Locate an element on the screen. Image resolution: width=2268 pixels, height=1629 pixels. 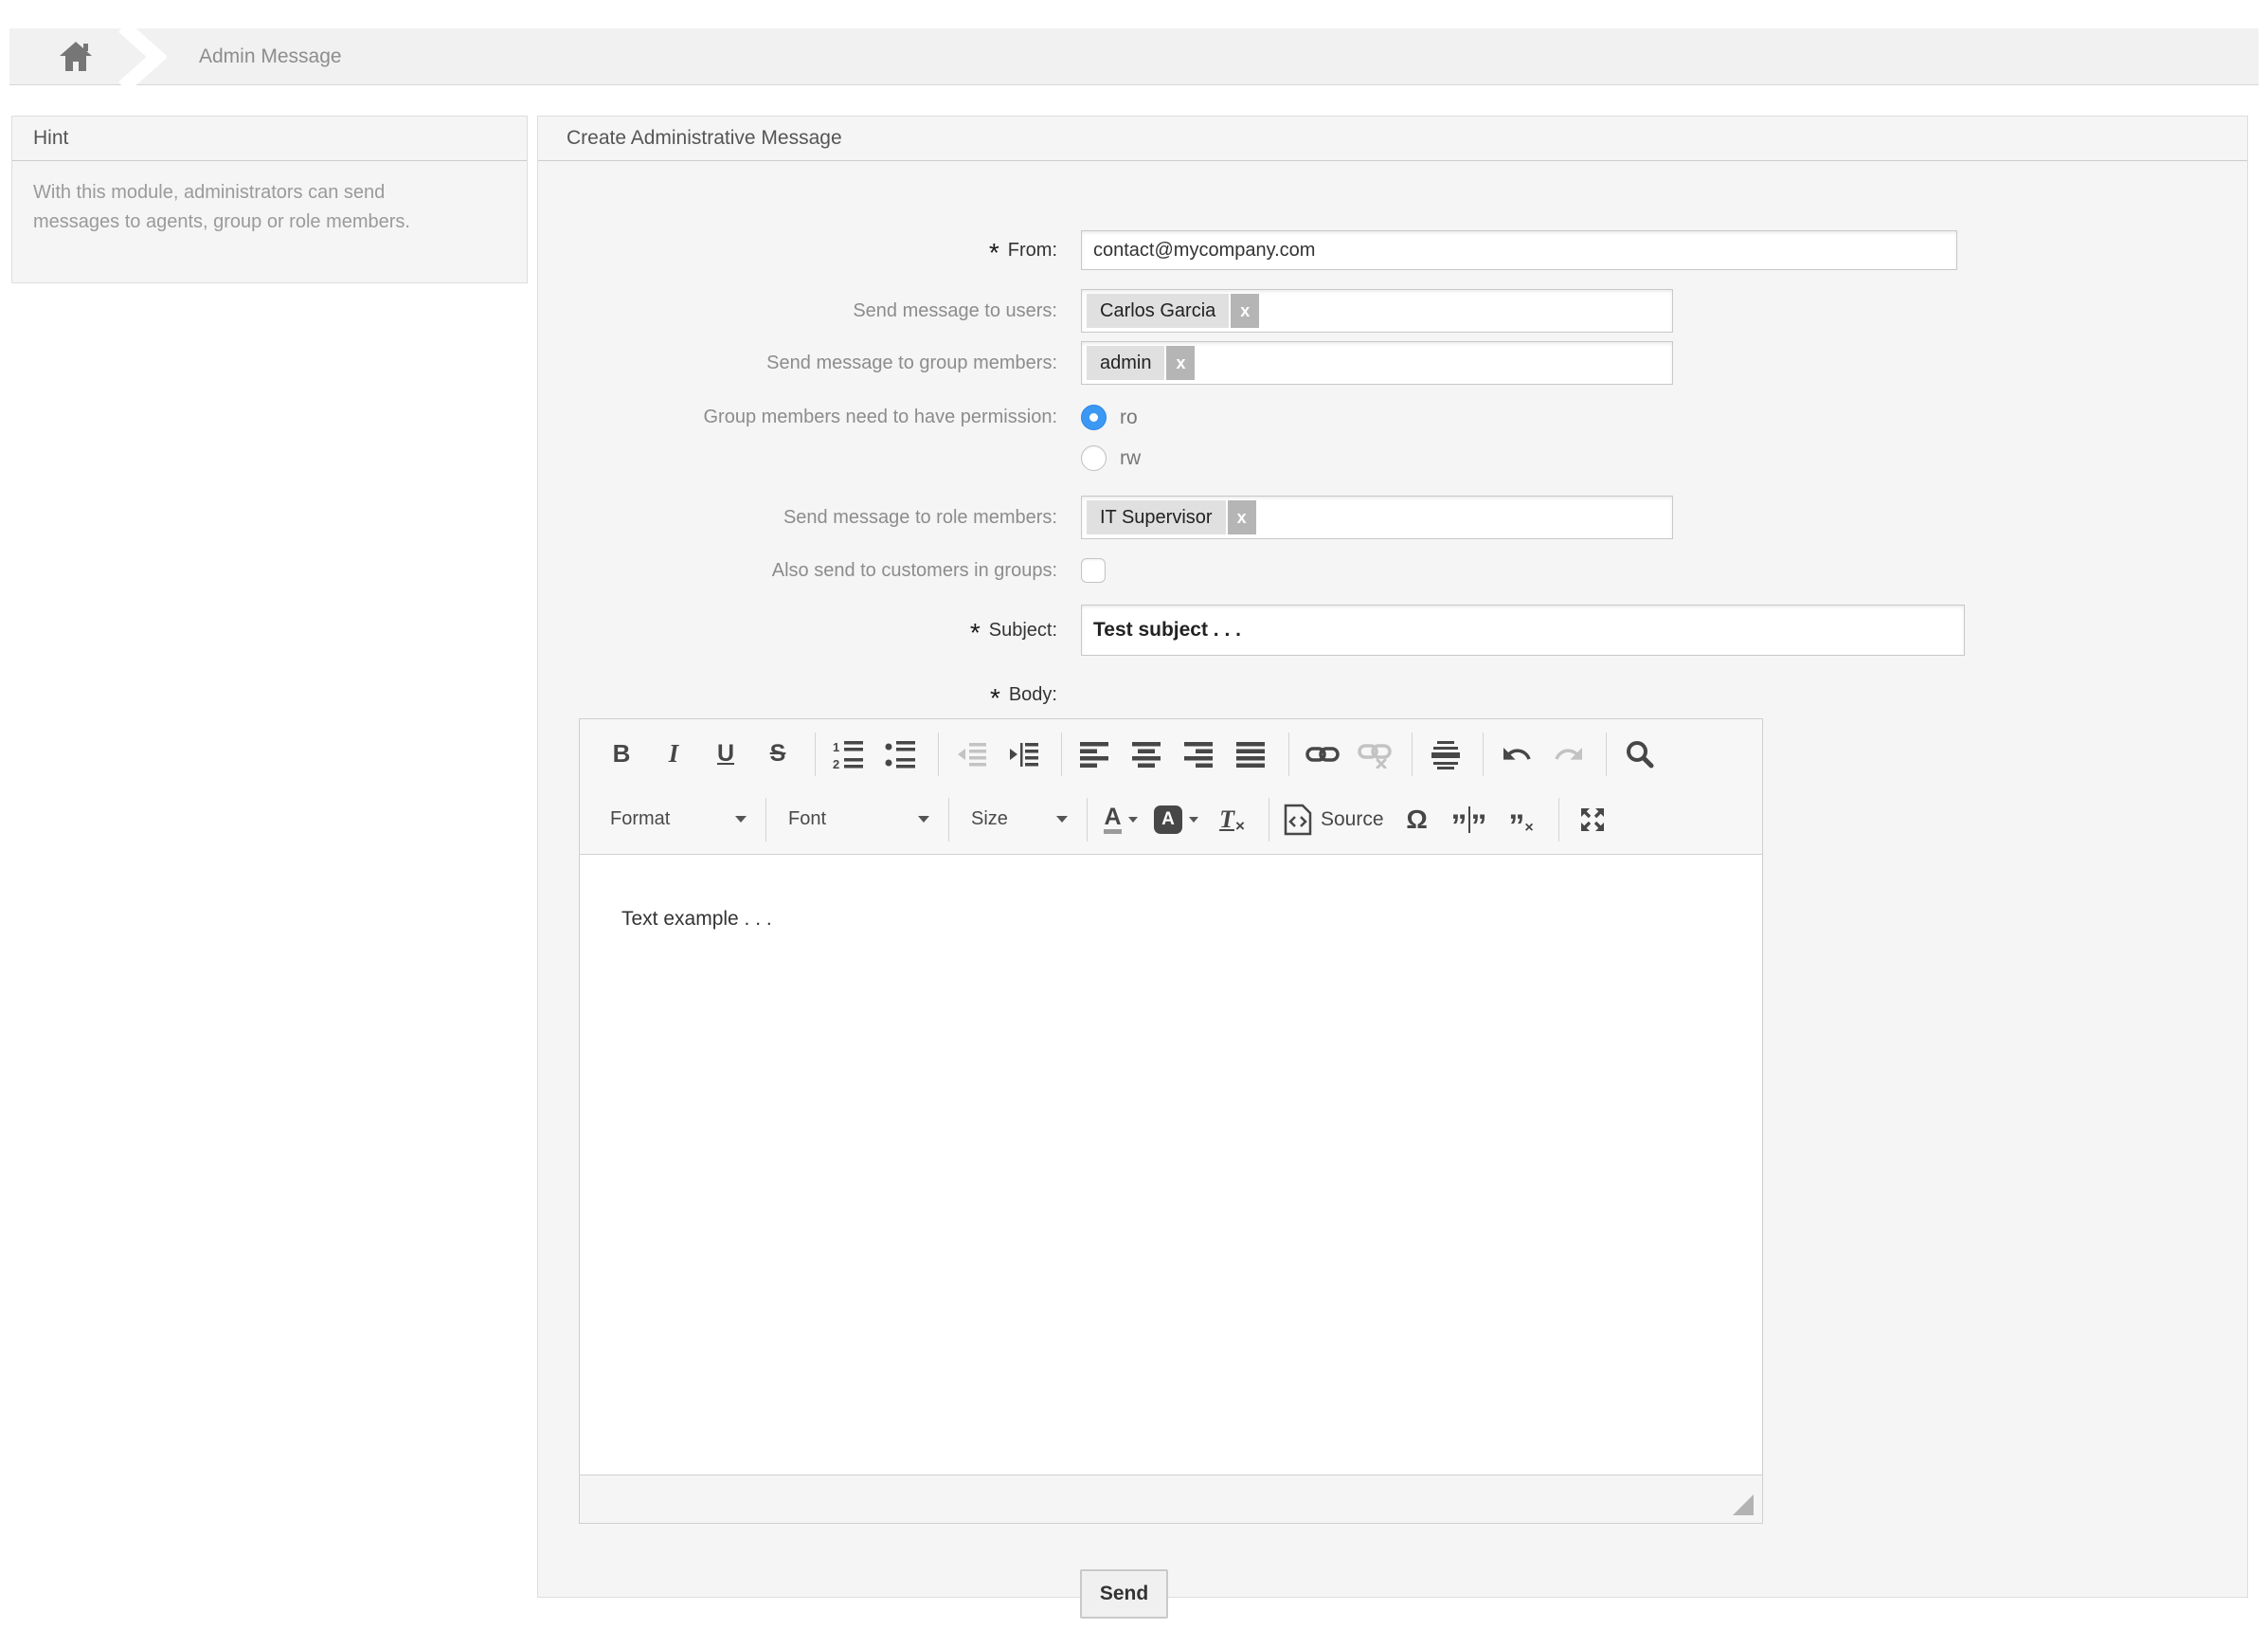
horizontal-rule-icon is located at coordinates (1445, 754).